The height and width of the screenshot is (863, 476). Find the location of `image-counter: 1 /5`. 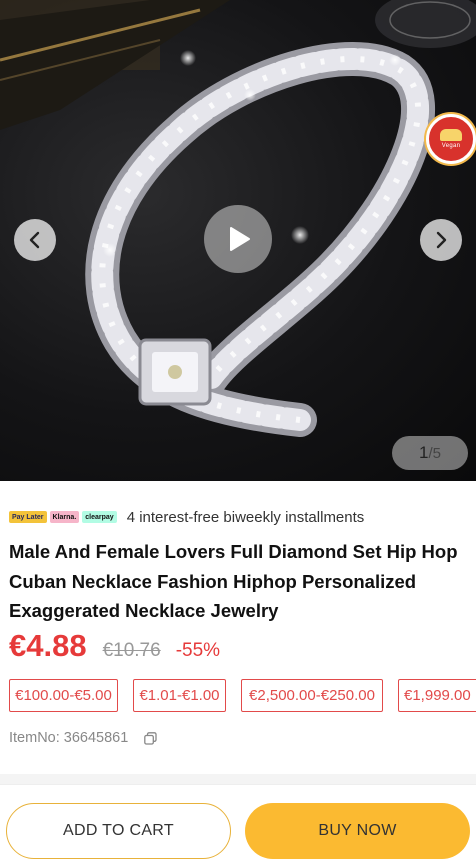

image-counter: 1 /5 is located at coordinates (430, 453).